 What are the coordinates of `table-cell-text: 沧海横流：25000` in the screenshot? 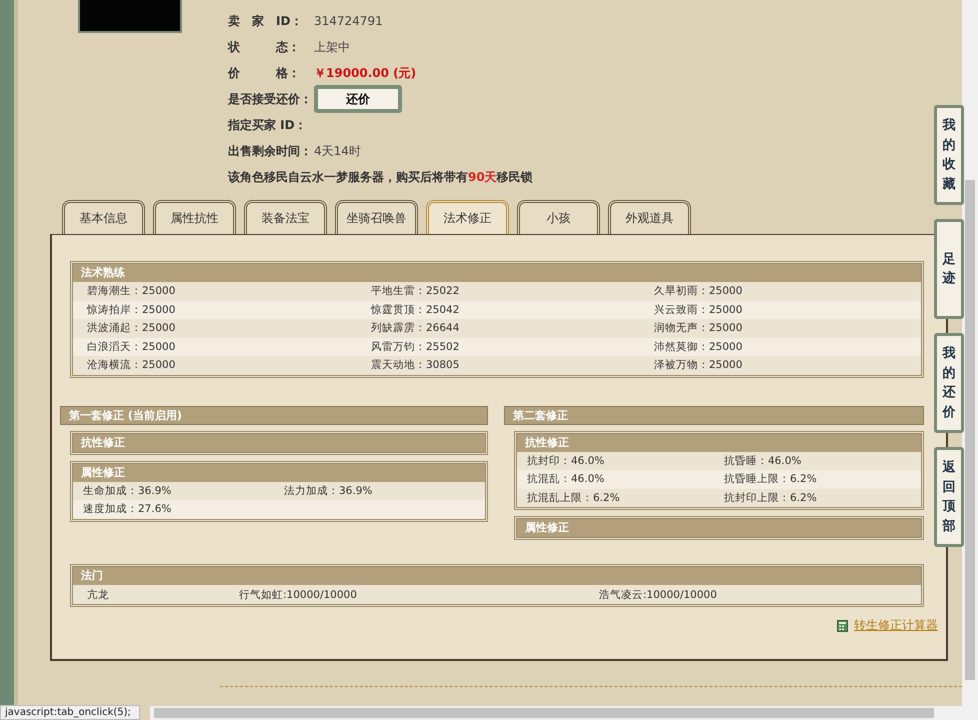 It's located at (131, 365).